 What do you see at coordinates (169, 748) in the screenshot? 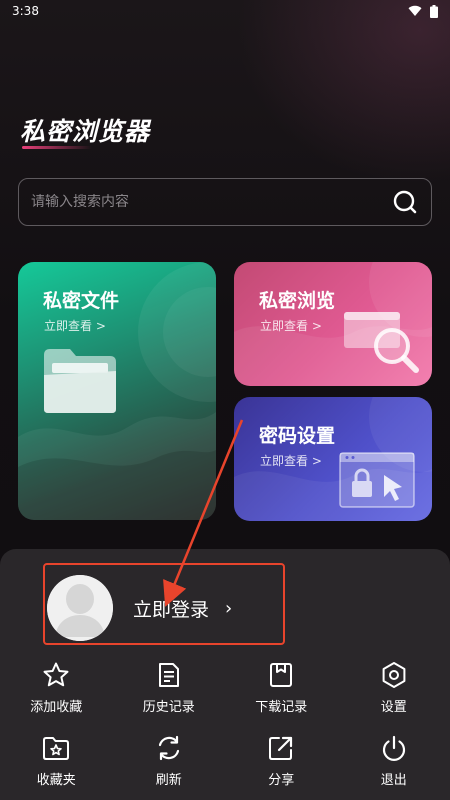
I see `refresh-icon` at bounding box center [169, 748].